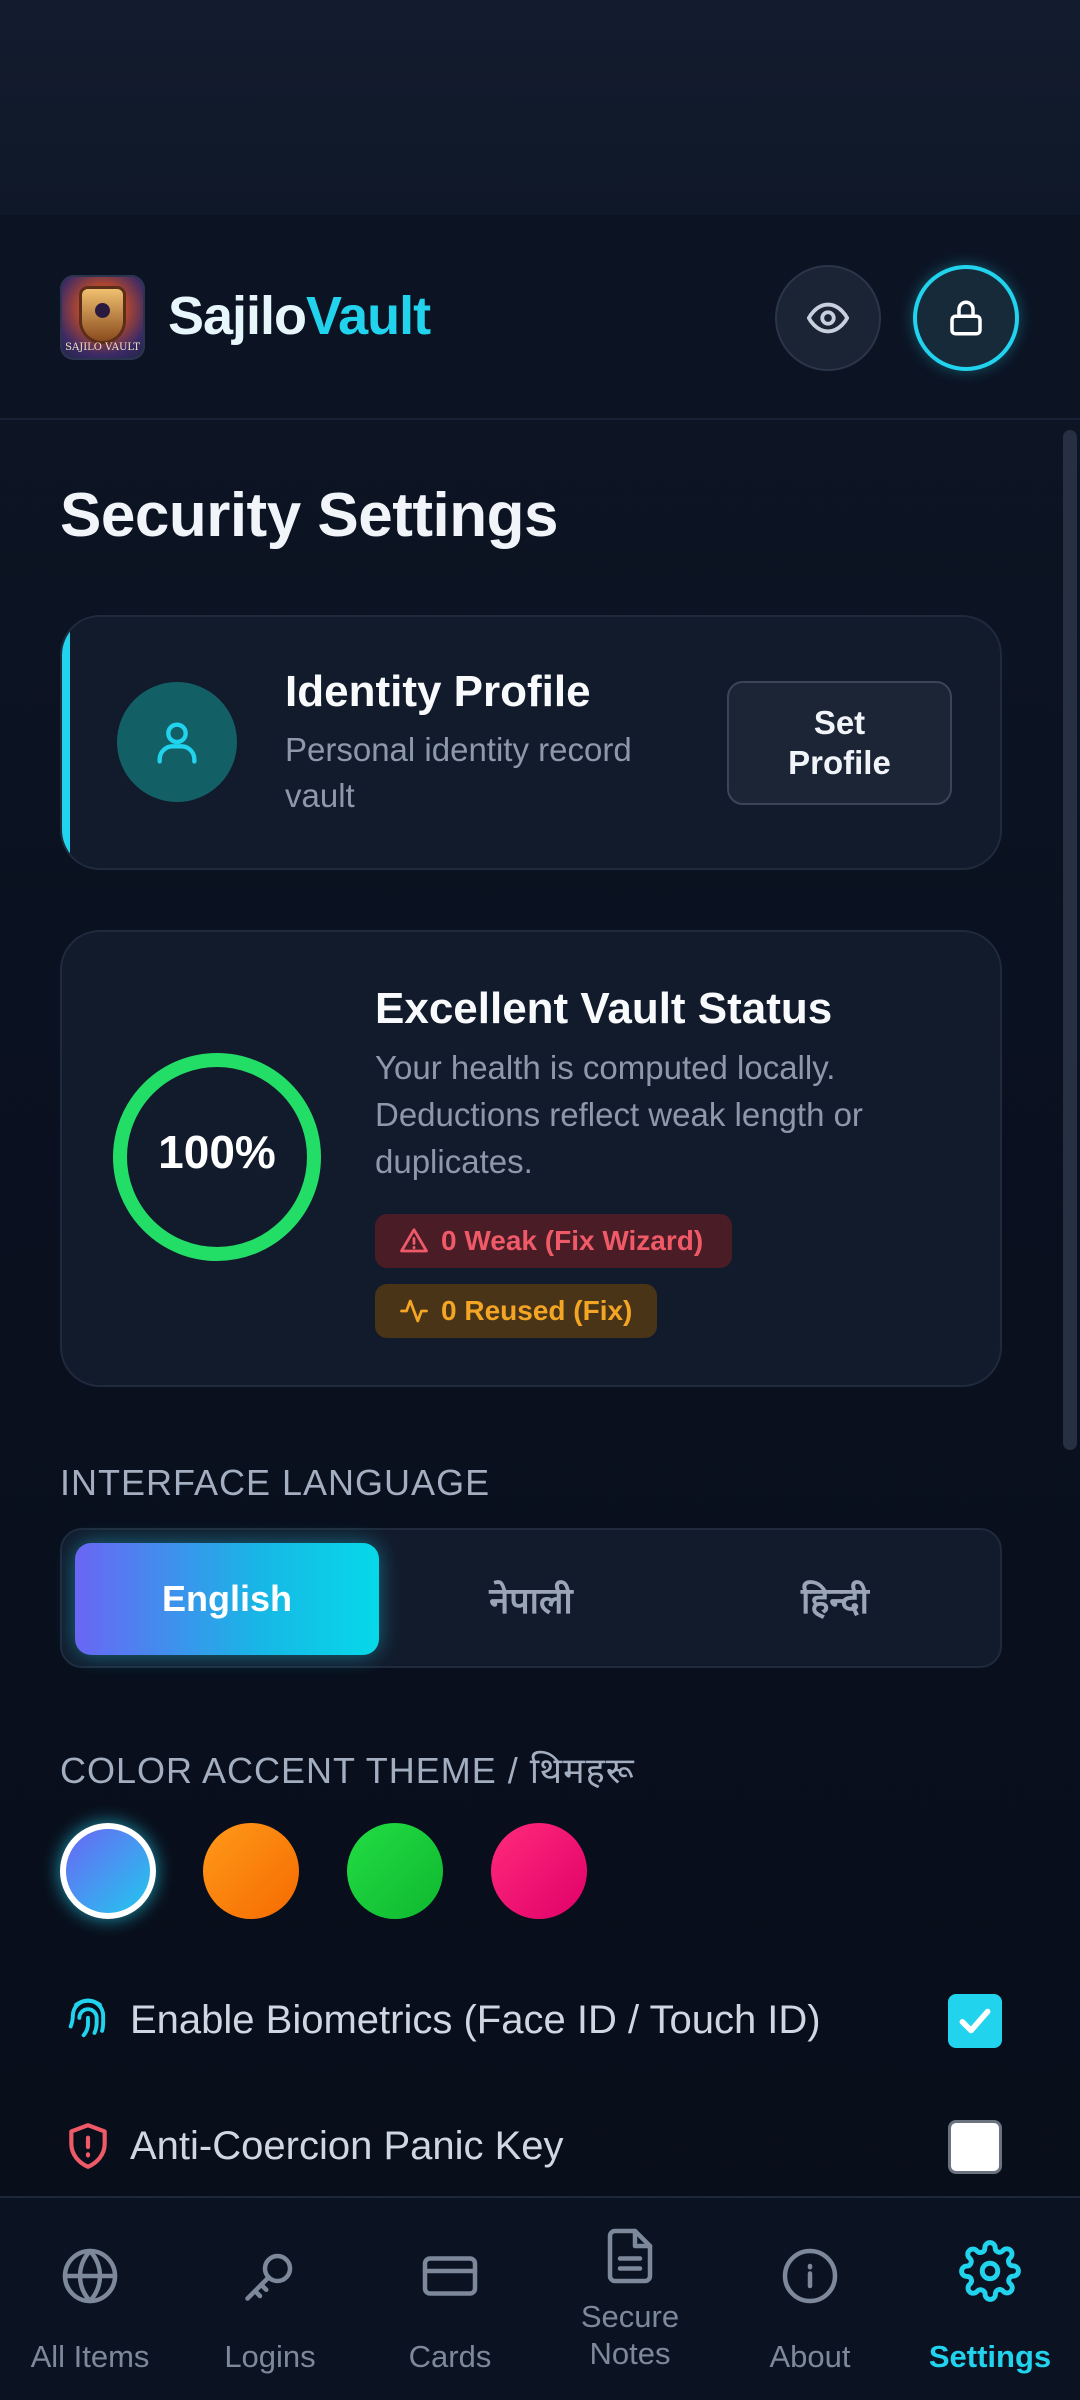 Image resolution: width=1080 pixels, height=2400 pixels. Describe the element at coordinates (835, 1599) in the screenshot. I see `language-option-hindi: हिन्दी` at that location.